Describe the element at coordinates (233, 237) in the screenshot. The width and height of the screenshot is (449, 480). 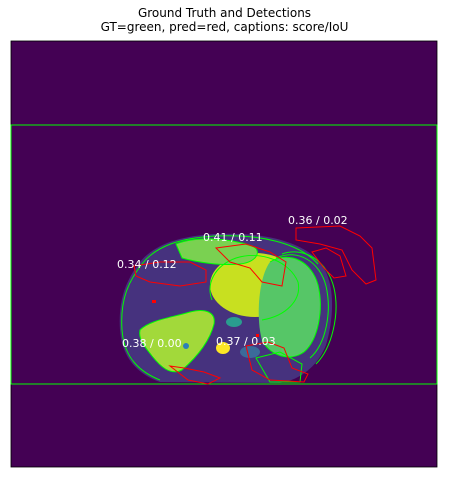
I see `detection-caption: 0.41 / 0.11` at that location.